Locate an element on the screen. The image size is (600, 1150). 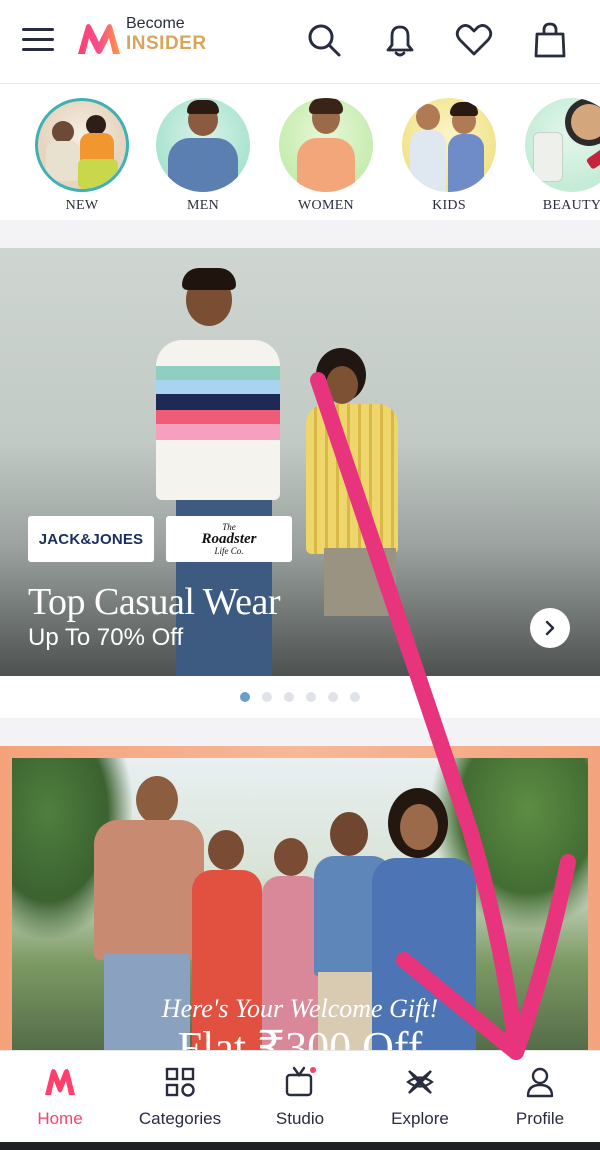
category-label: MEN is located at coordinates (202, 205).